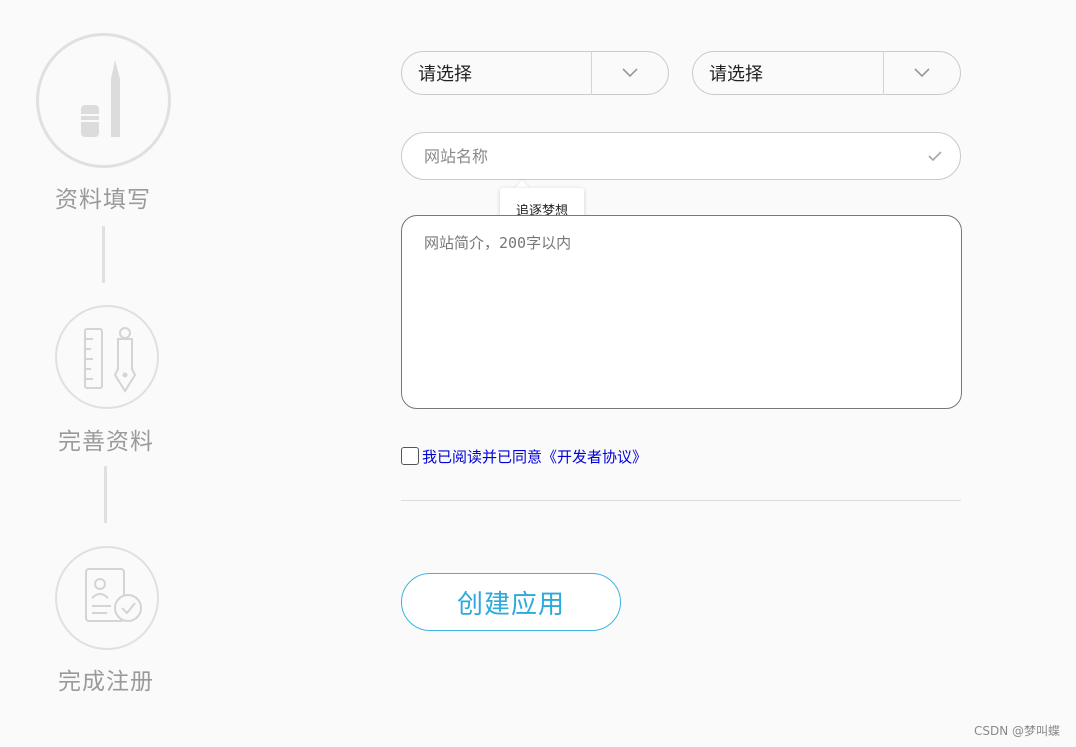  What do you see at coordinates (410, 456) in the screenshot?
I see `agreement-checkbox` at bounding box center [410, 456].